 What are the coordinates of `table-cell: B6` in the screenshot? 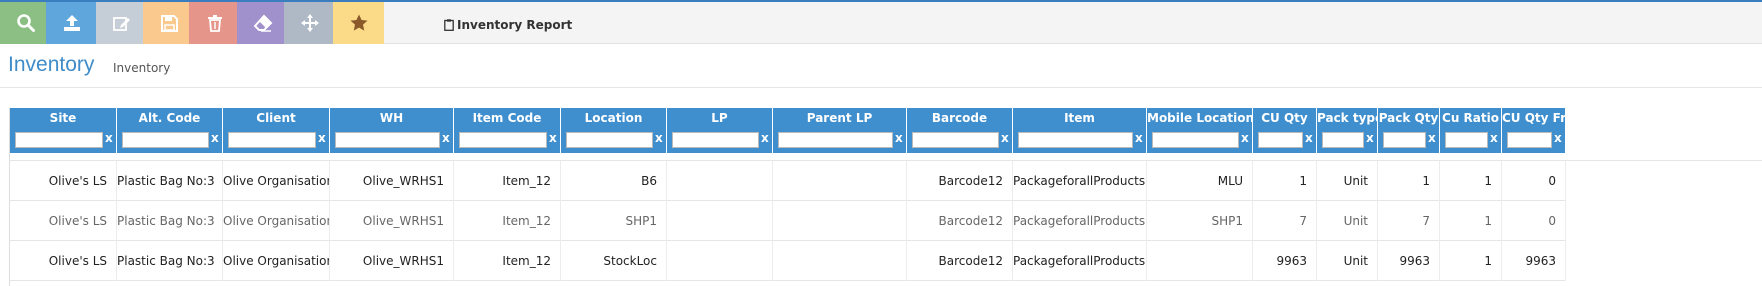 It's located at (614, 181).